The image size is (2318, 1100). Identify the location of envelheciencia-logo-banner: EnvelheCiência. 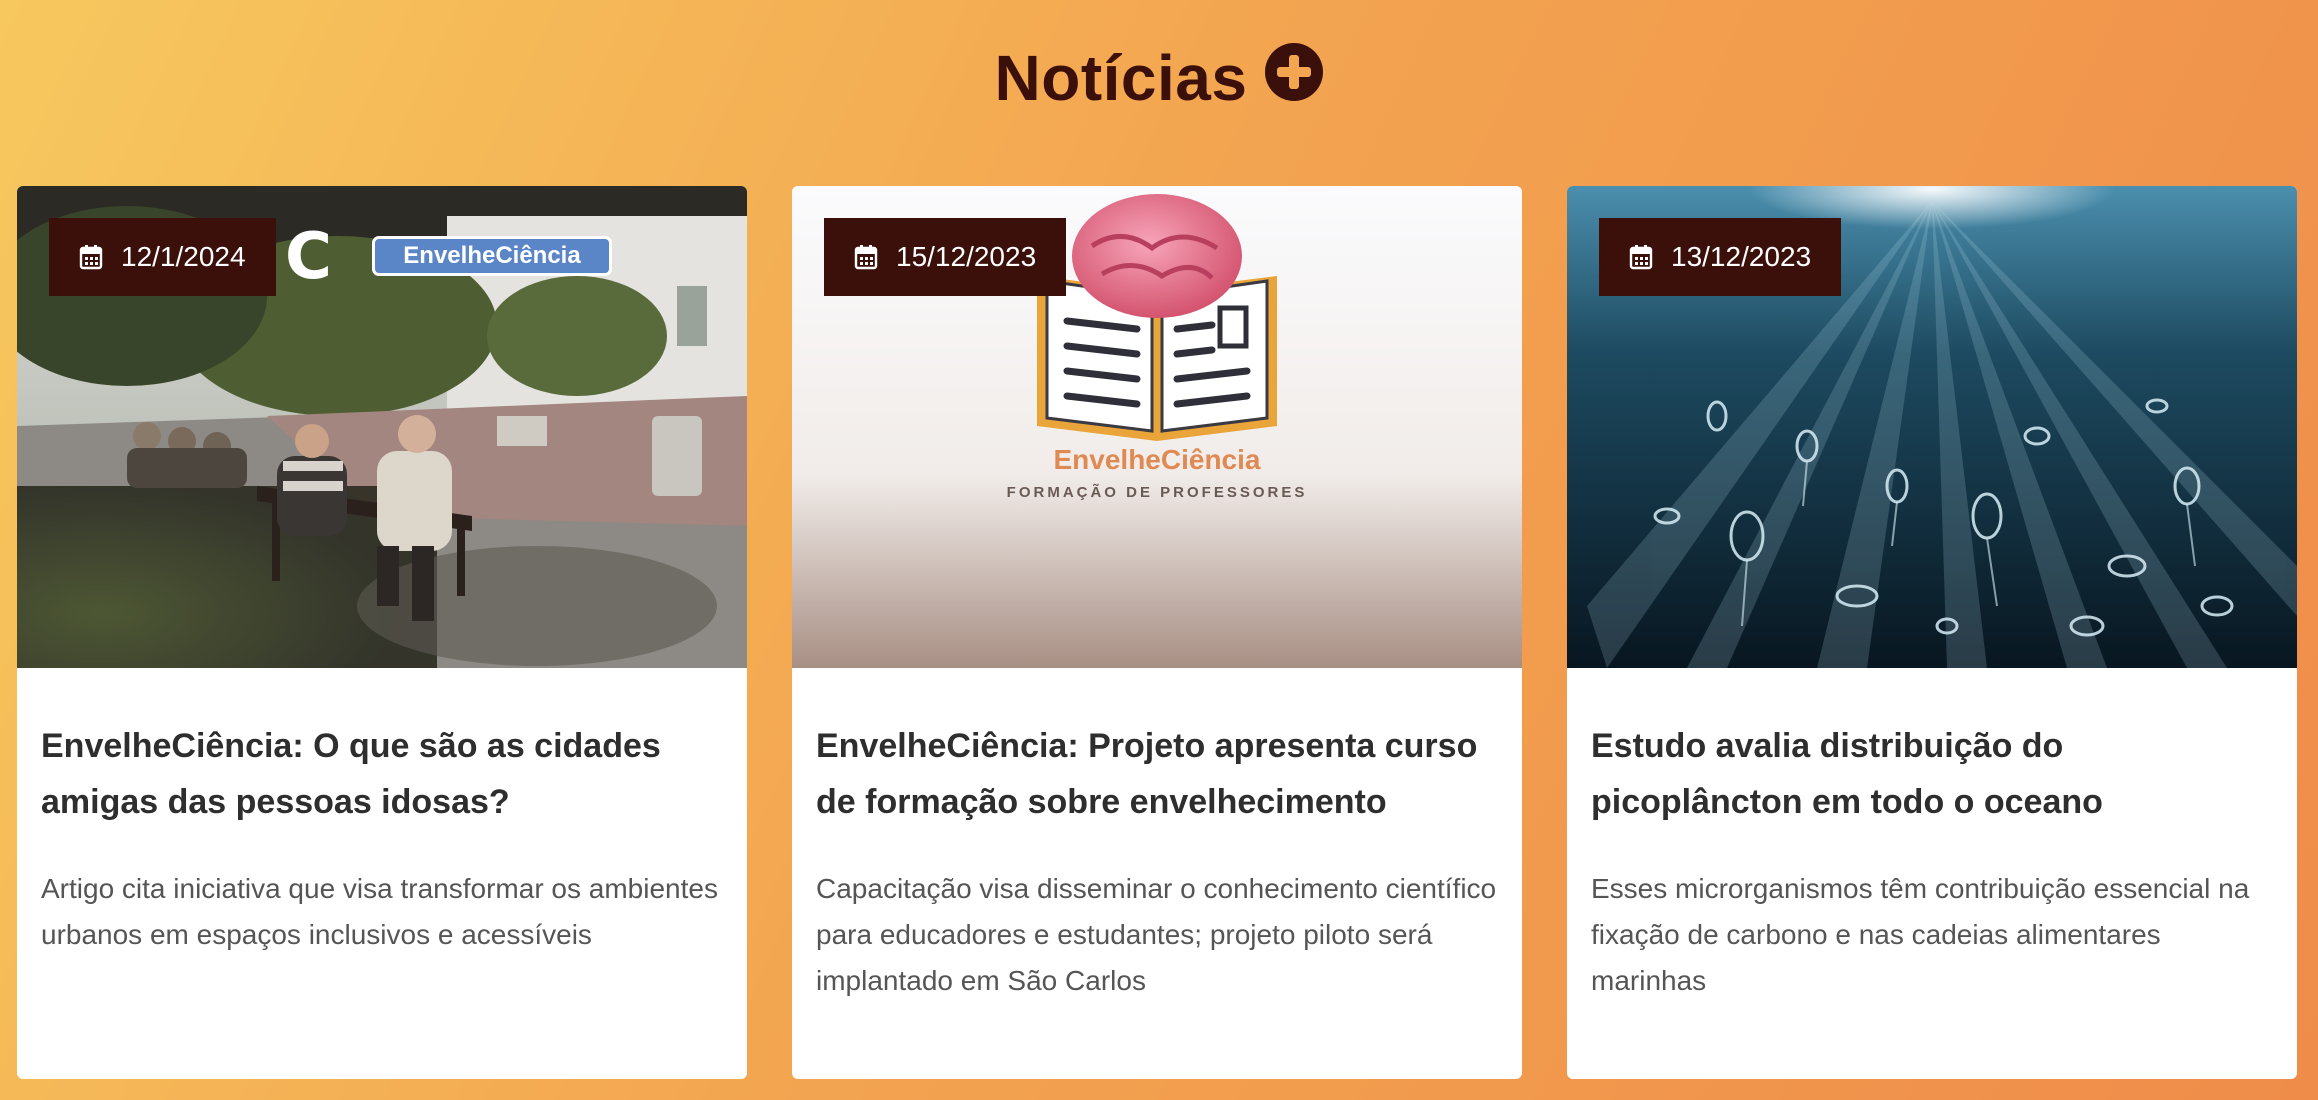
(492, 256).